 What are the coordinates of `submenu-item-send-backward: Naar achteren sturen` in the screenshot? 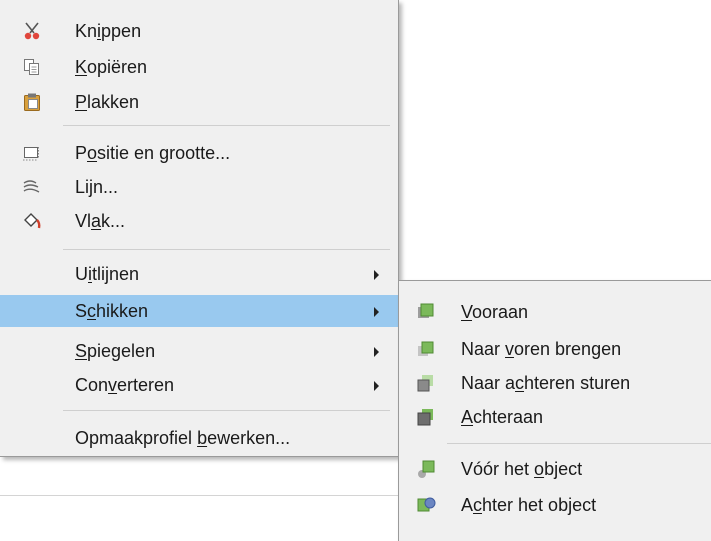 It's located at (555, 383).